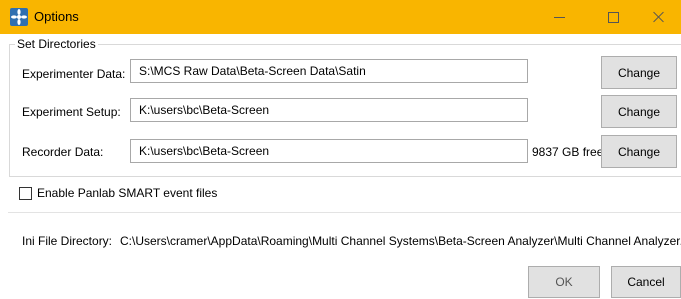 Image resolution: width=681 pixels, height=299 pixels. I want to click on window-title: Options, so click(56, 16).